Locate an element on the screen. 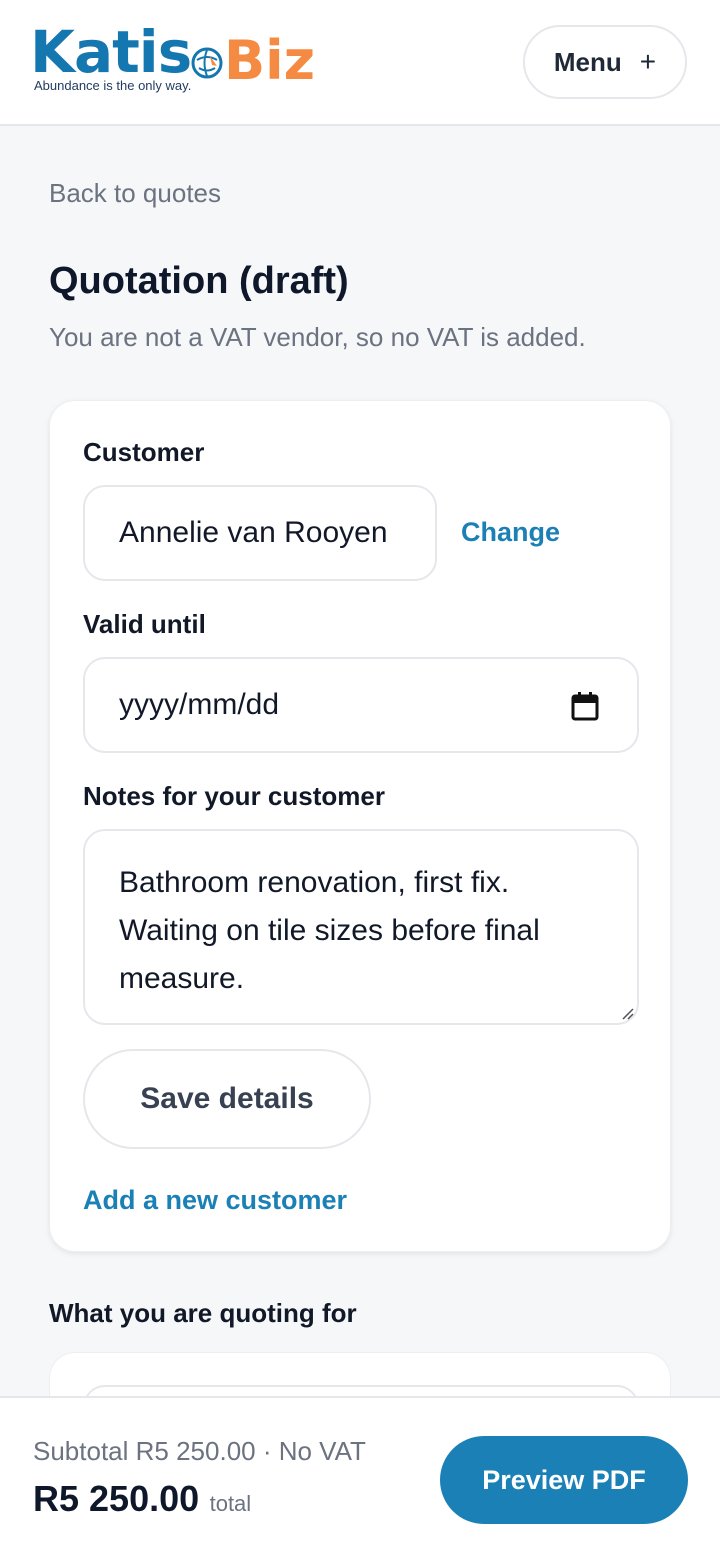 Image resolution: width=720 pixels, height=1558 pixels. page-title: Quotation (draft) is located at coordinates (199, 281).